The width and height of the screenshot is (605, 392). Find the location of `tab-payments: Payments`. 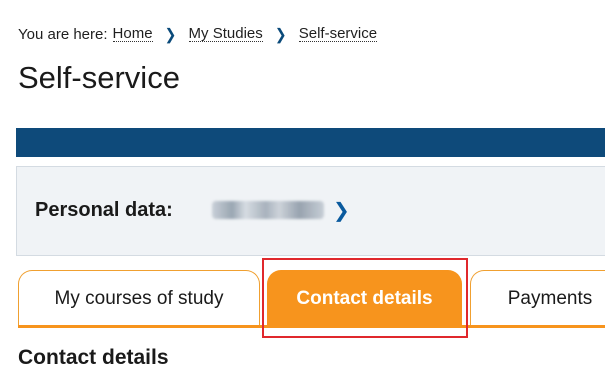

tab-payments: Payments is located at coordinates (537, 298).